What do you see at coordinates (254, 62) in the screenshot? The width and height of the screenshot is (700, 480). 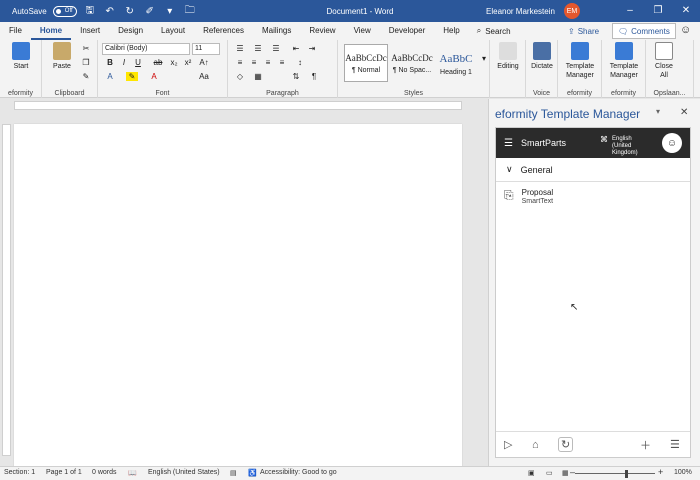 I see `align-center-icon: ≡` at bounding box center [254, 62].